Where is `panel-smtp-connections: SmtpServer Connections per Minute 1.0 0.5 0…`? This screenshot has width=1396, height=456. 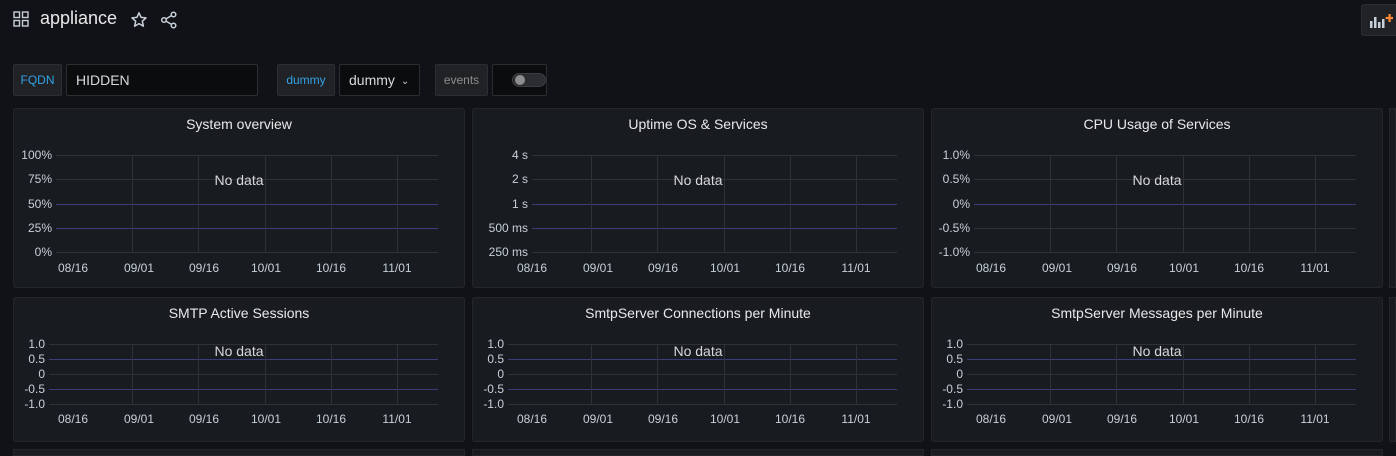
panel-smtp-connections: SmtpServer Connections per Minute 1.0 0.5 0… is located at coordinates (698, 369).